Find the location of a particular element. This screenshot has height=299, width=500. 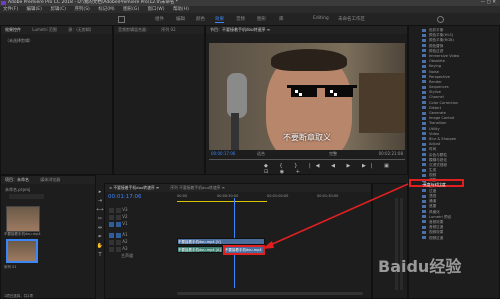

tab-sequence-active: × 不要接着手机dou转速序 ≡ is located at coordinates (134, 187).